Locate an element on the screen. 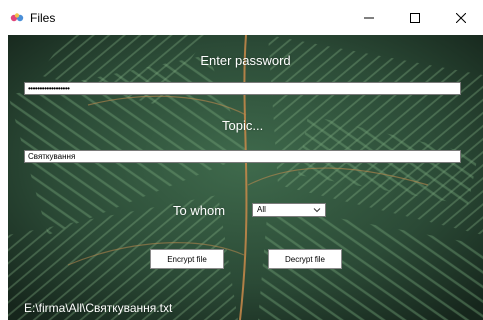 Image resolution: width=483 pixels, height=320 pixels. close-button is located at coordinates (461, 17).